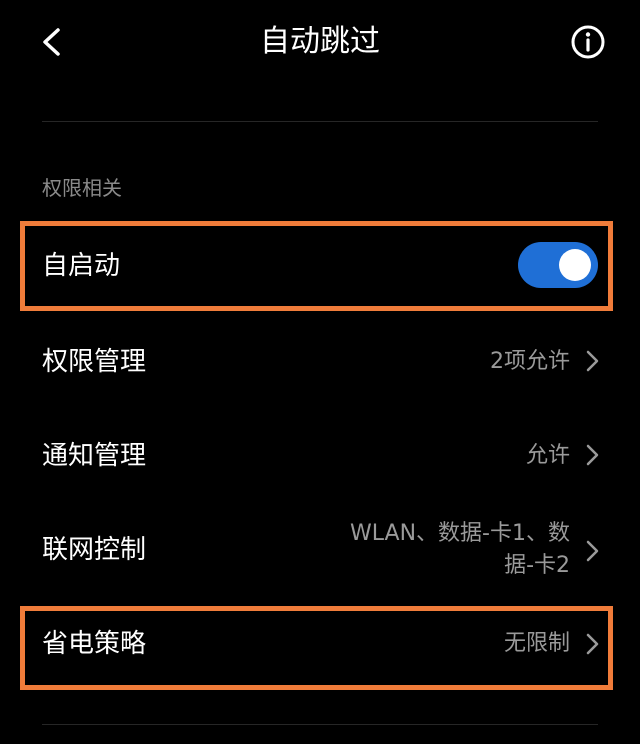 The width and height of the screenshot is (640, 744). I want to click on info-circle-icon, so click(588, 42).